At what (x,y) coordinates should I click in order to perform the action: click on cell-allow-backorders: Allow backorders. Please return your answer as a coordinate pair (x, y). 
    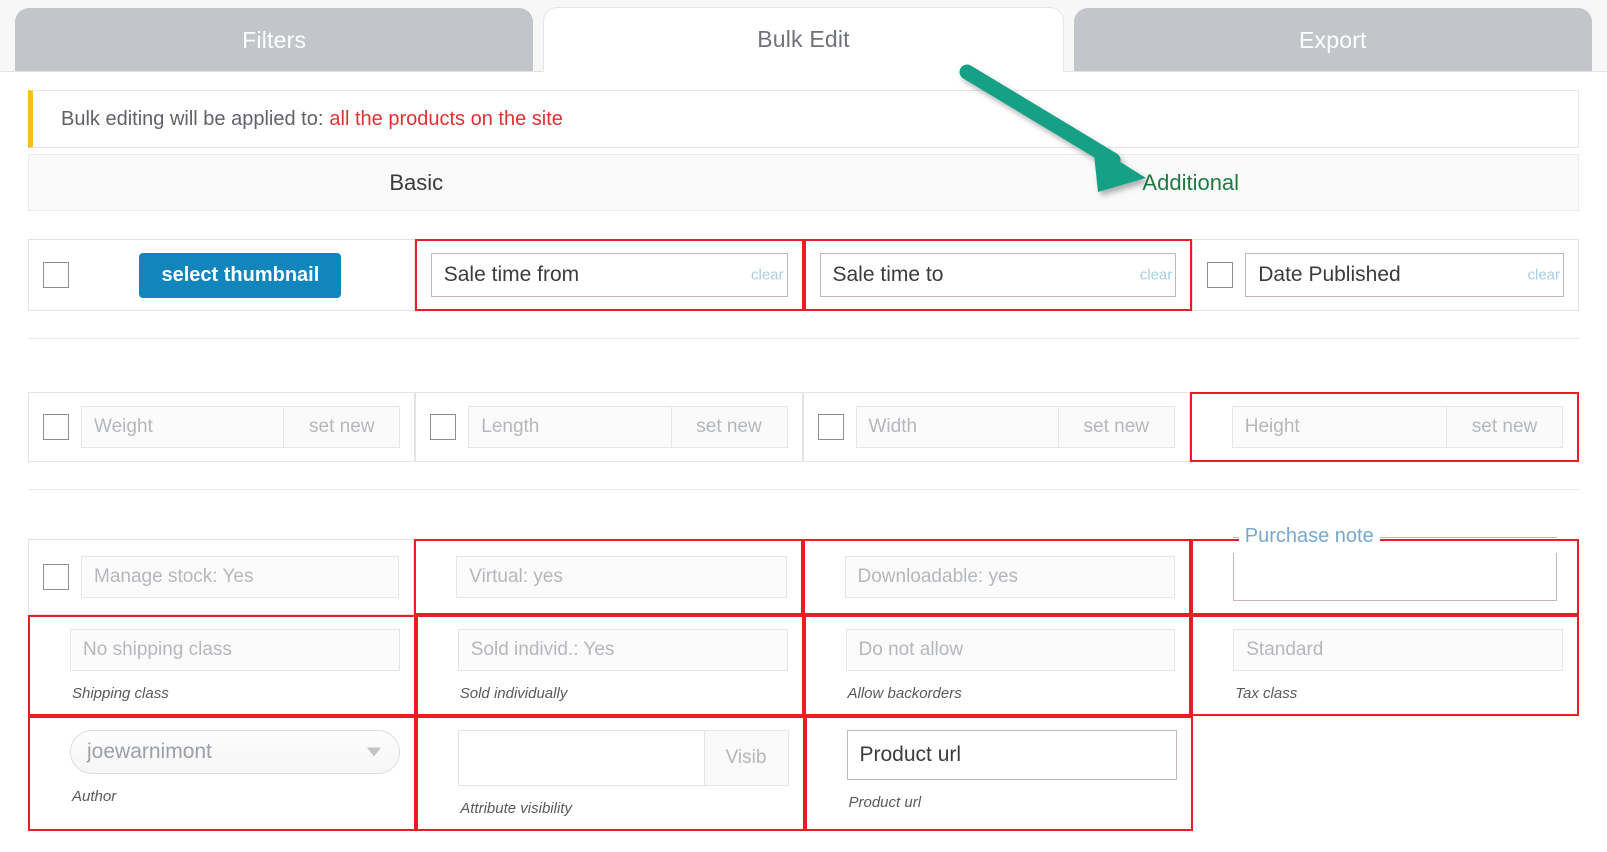
    Looking at the image, I should click on (997, 665).